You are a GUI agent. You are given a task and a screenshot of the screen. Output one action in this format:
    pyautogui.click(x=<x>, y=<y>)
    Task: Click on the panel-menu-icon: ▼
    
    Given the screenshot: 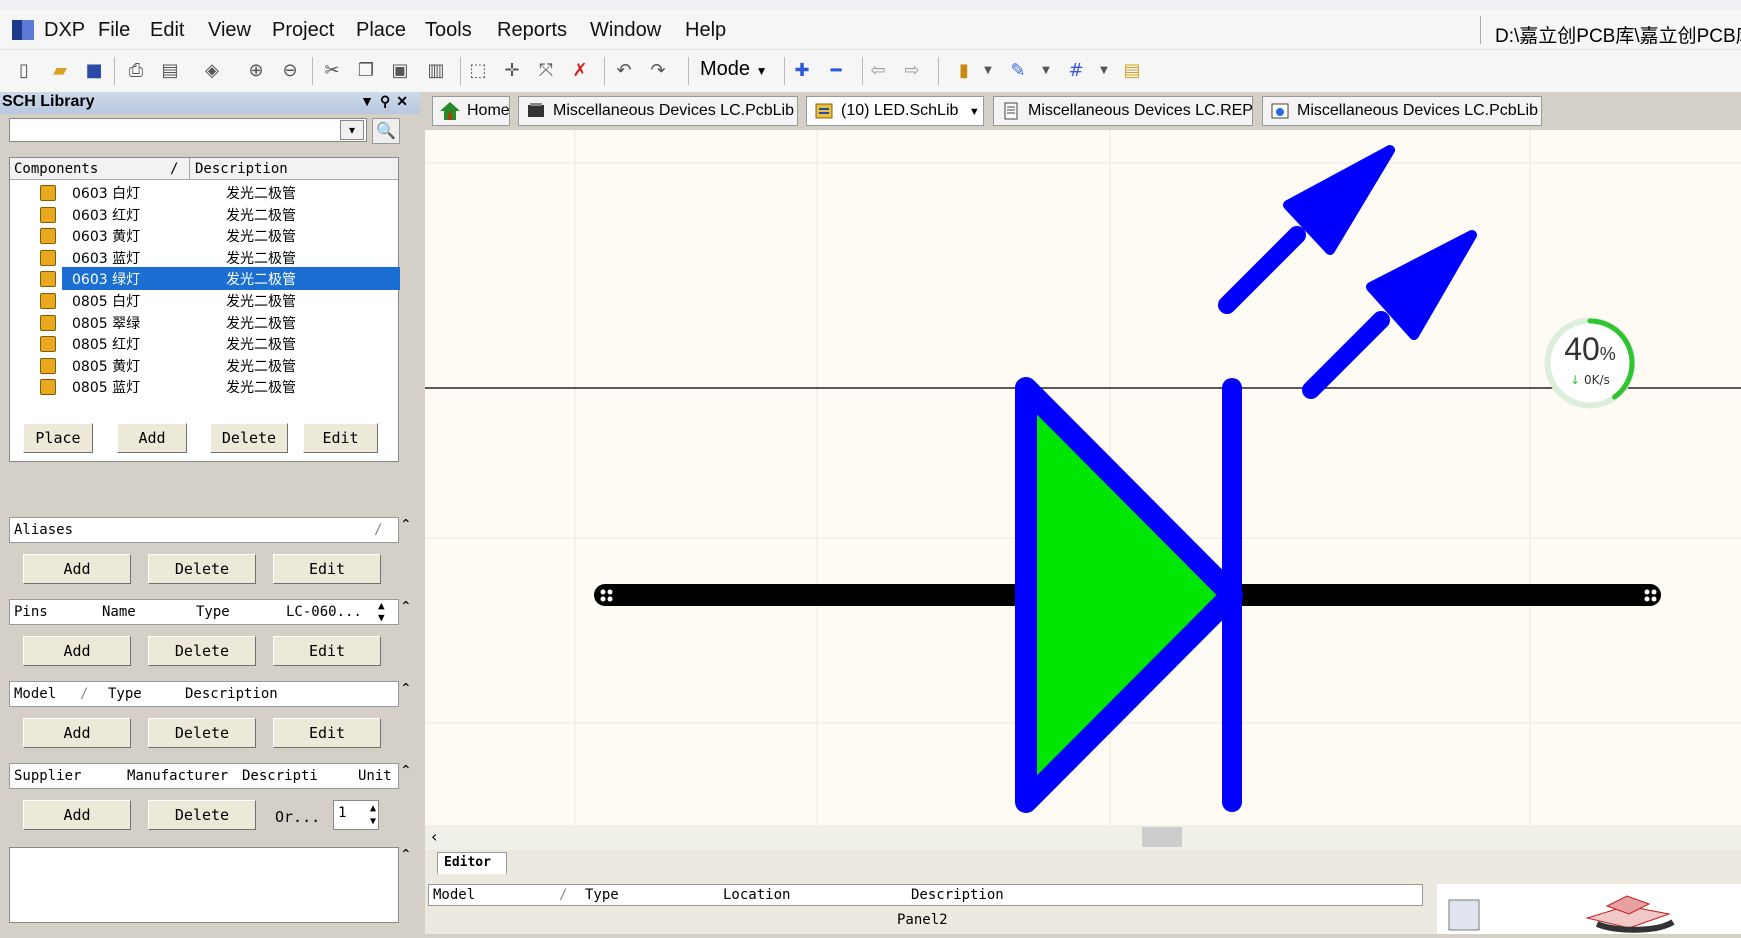 What is the action you would take?
    pyautogui.click(x=370, y=101)
    